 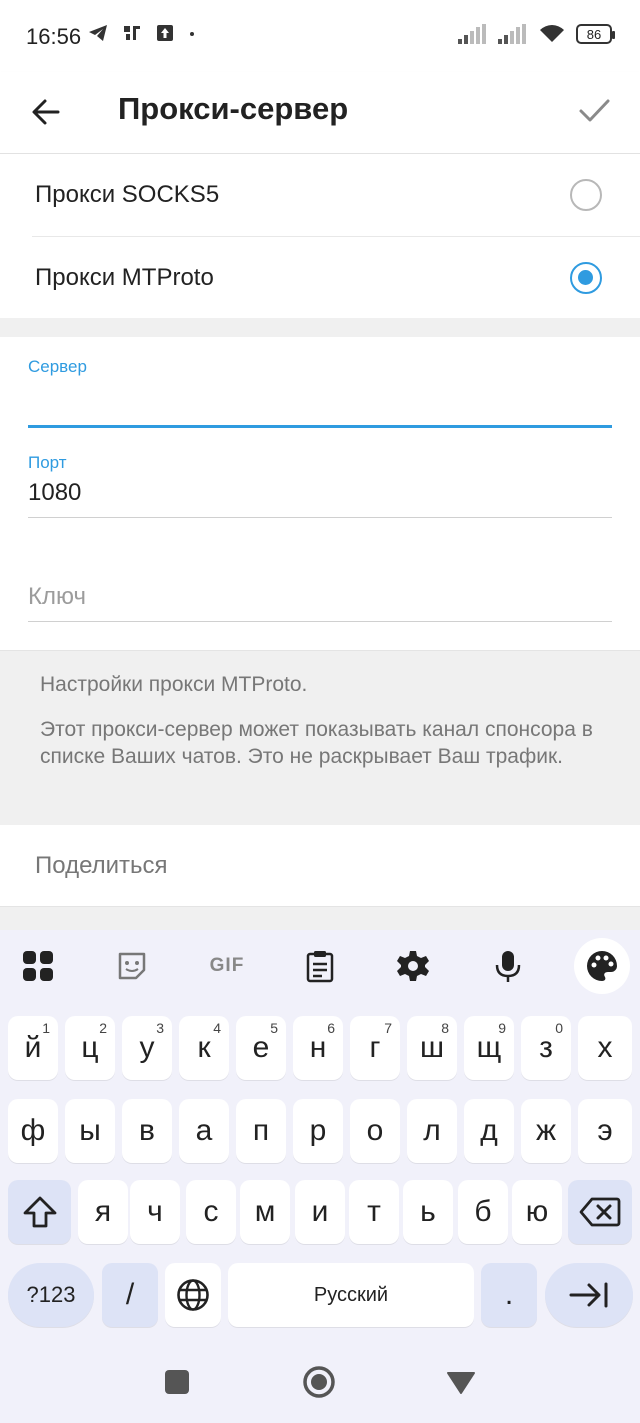 I want to click on radio-checked-icon, so click(x=586, y=278).